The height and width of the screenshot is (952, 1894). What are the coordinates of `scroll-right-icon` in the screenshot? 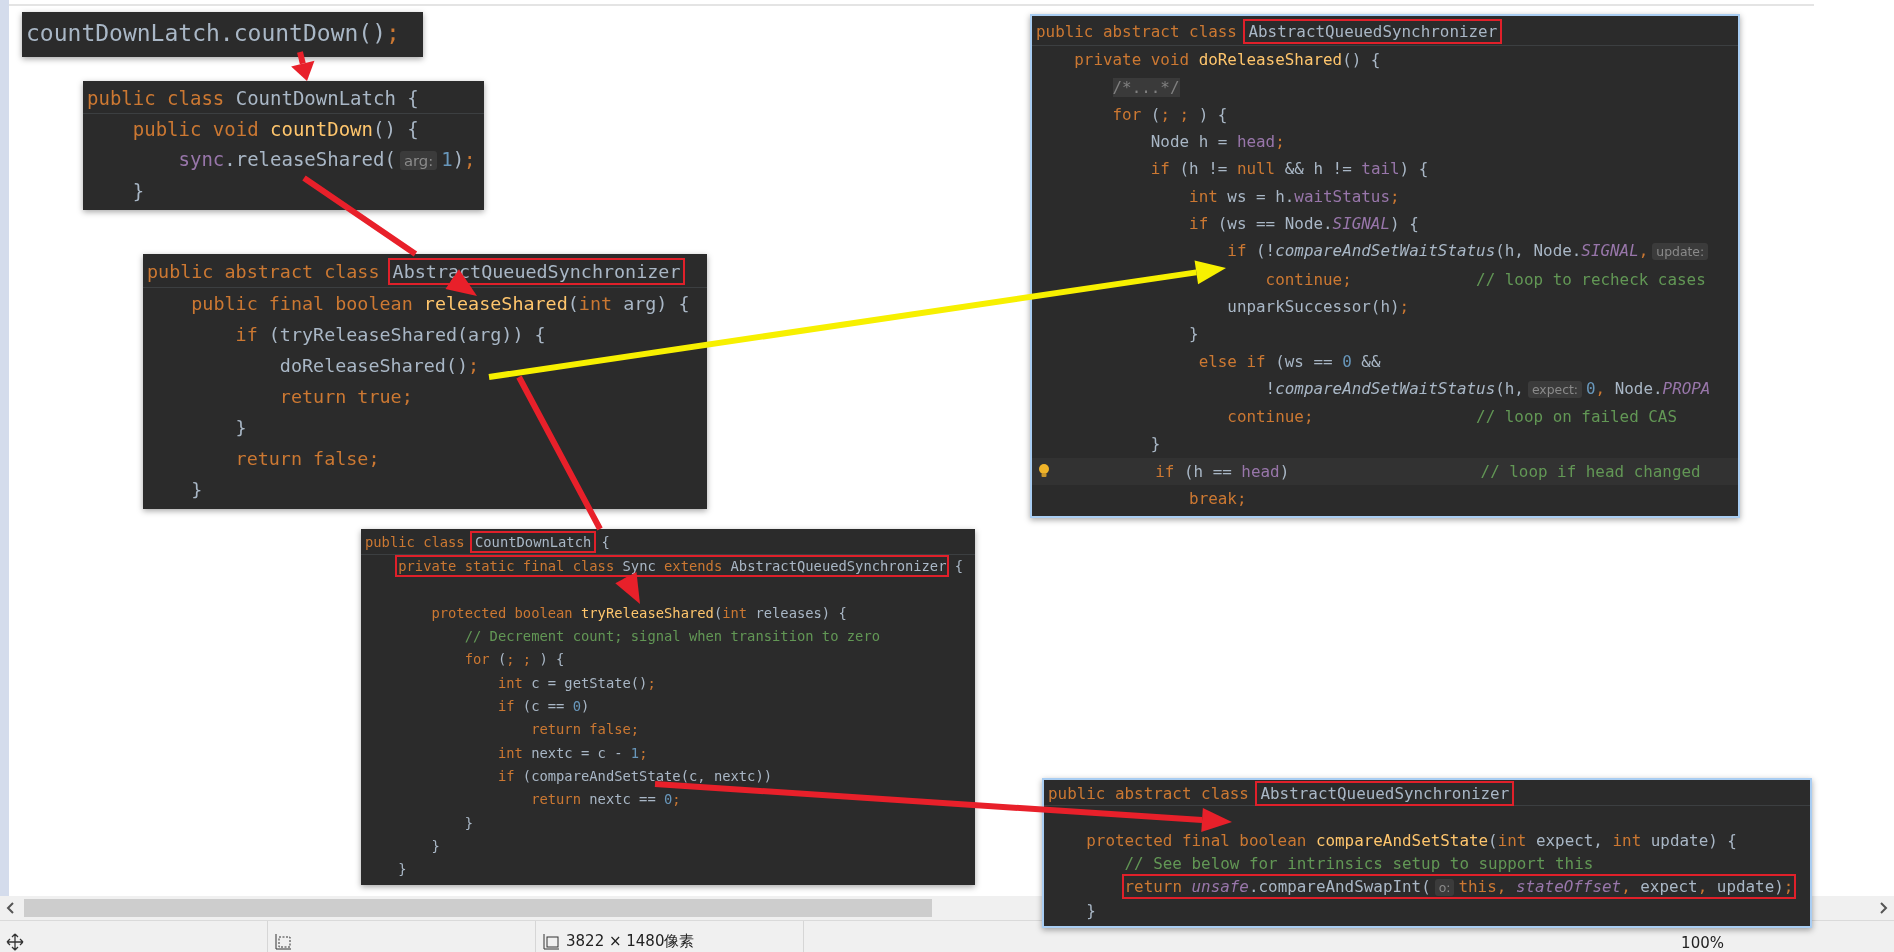 It's located at (1883, 908).